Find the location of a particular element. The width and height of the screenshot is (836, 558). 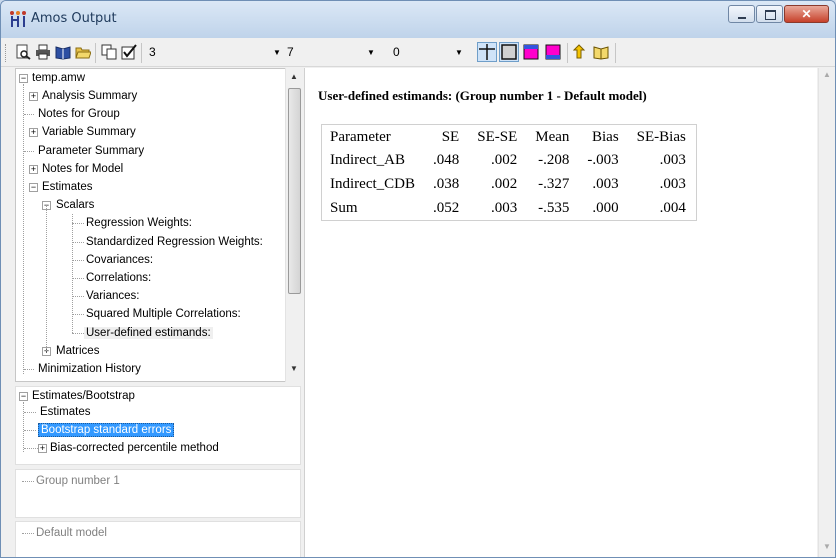

table-frame-button is located at coordinates (509, 52).